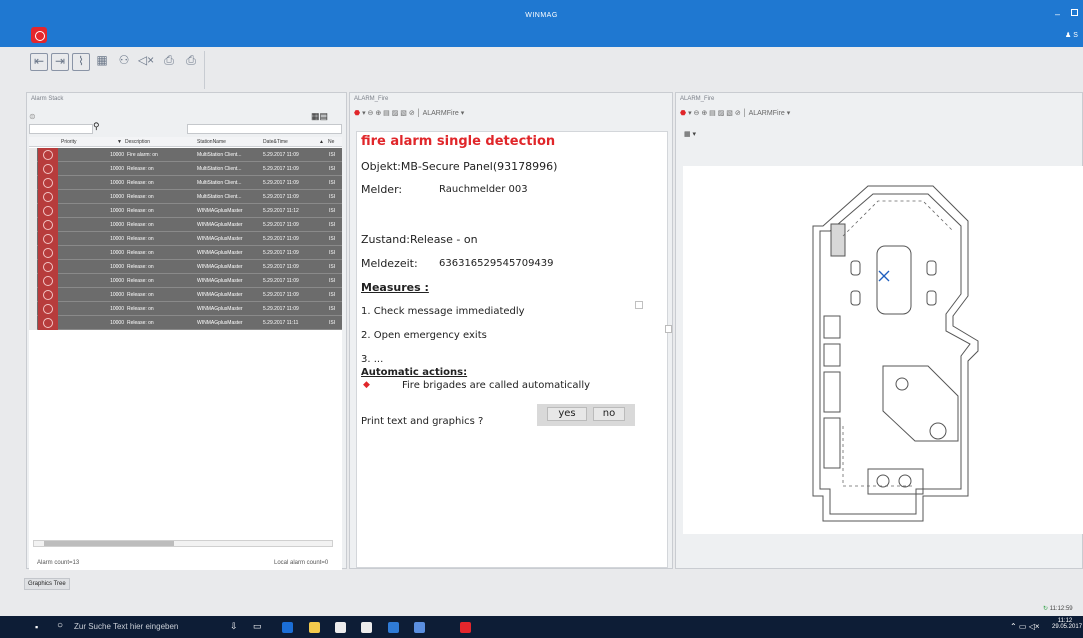  I want to click on zustand-line: Zustand:Release - on, so click(419, 239).